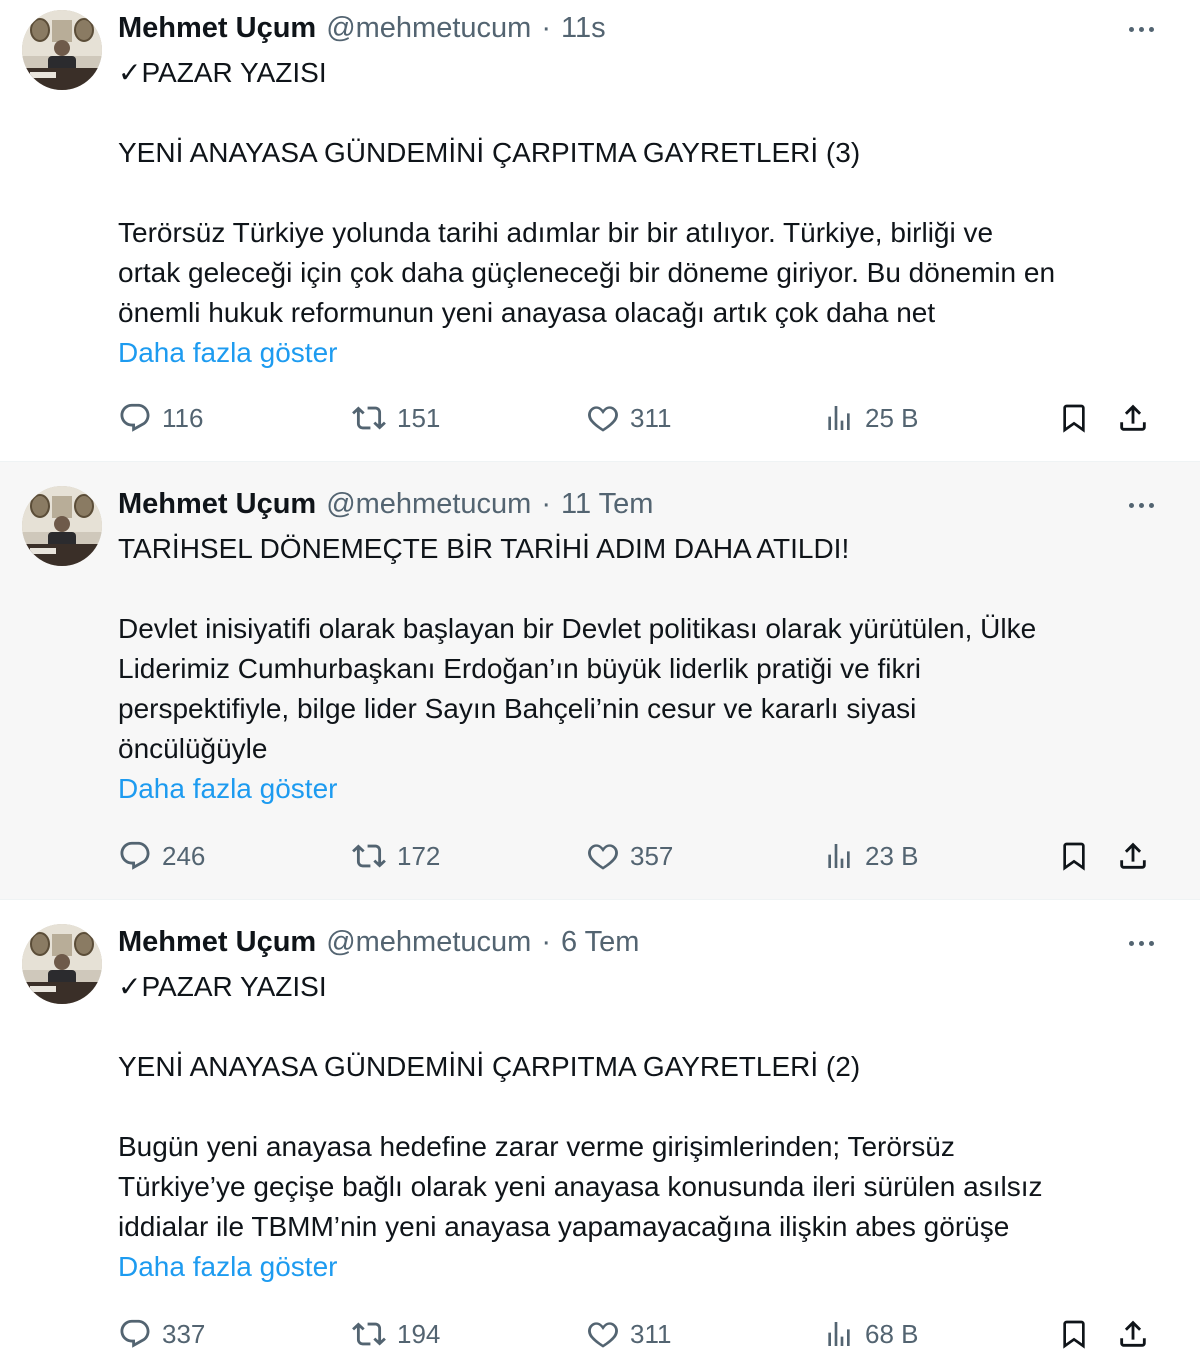 The image size is (1200, 1372). What do you see at coordinates (184, 1333) in the screenshot?
I see `reply-count: 337` at bounding box center [184, 1333].